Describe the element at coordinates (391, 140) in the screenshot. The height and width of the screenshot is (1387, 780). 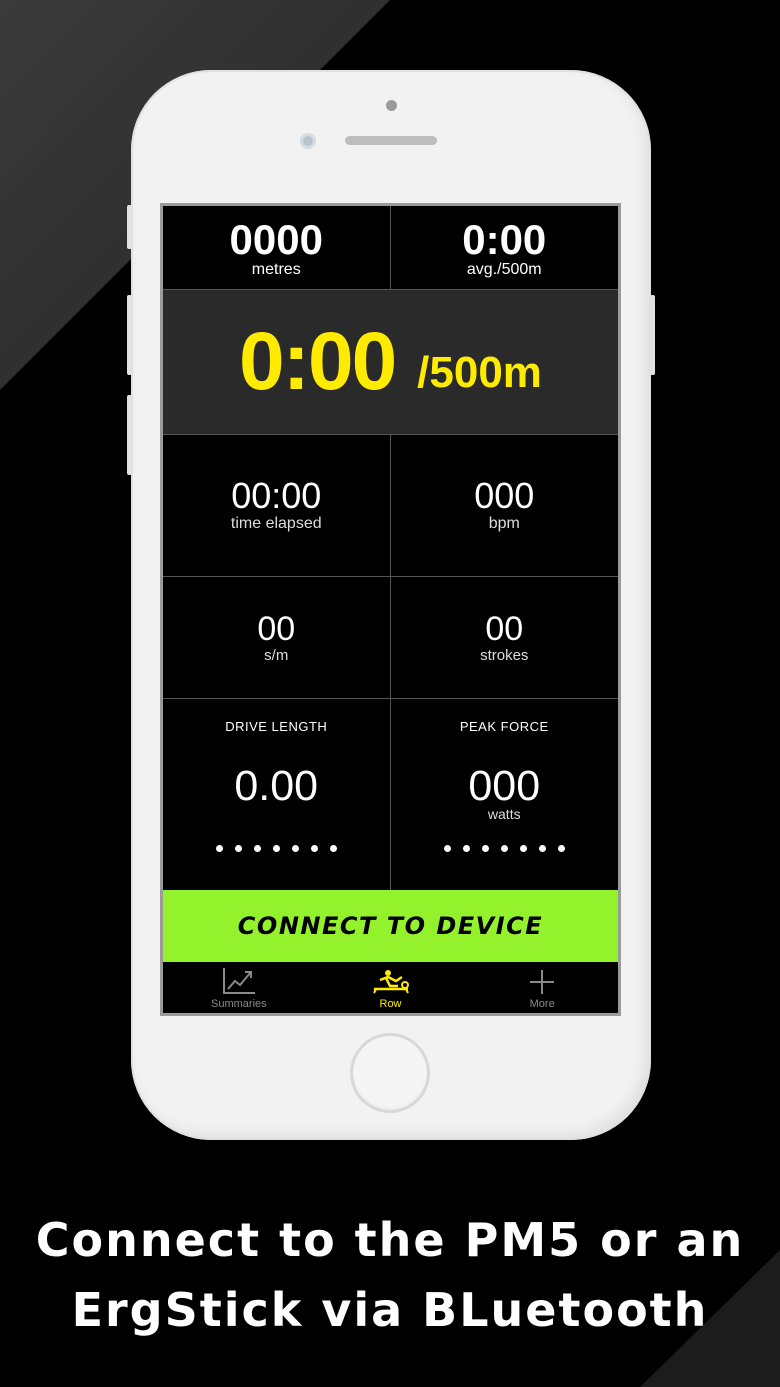
I see `earpiece-speaker` at that location.